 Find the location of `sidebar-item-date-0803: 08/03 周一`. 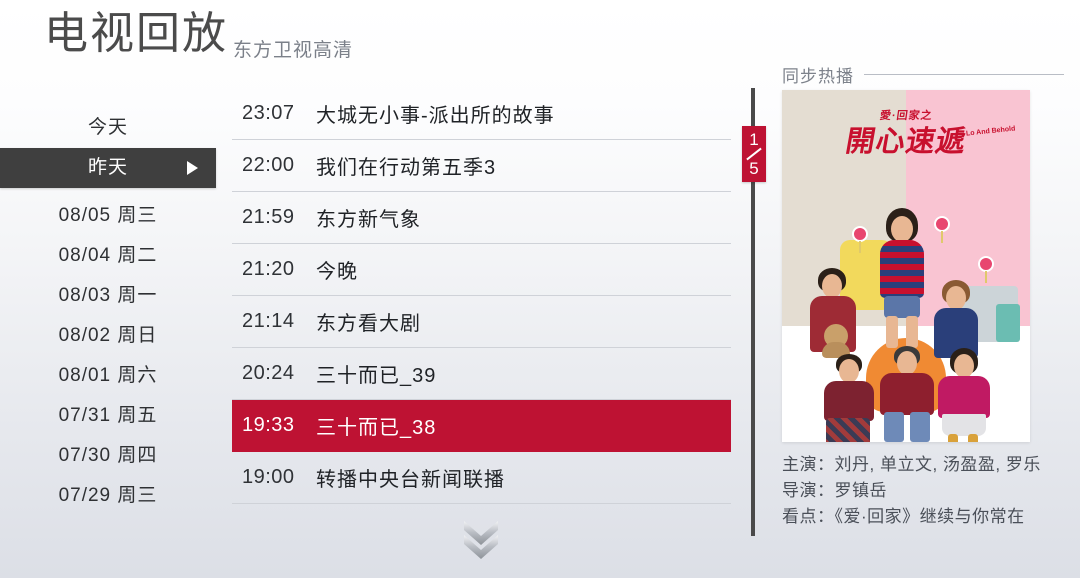

sidebar-item-date-0803: 08/03 周一 is located at coordinates (108, 296).